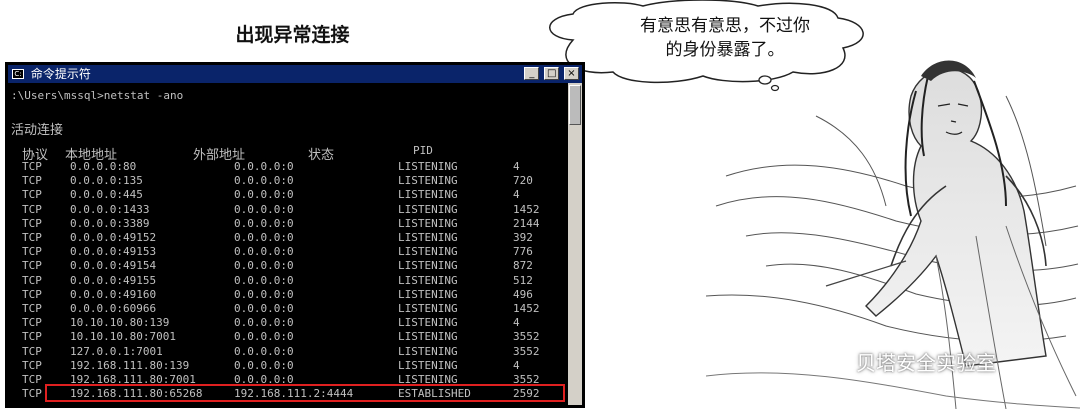  Describe the element at coordinates (97, 95) in the screenshot. I see `prompt-line: :\Users\mssql>netstat -ano` at that location.